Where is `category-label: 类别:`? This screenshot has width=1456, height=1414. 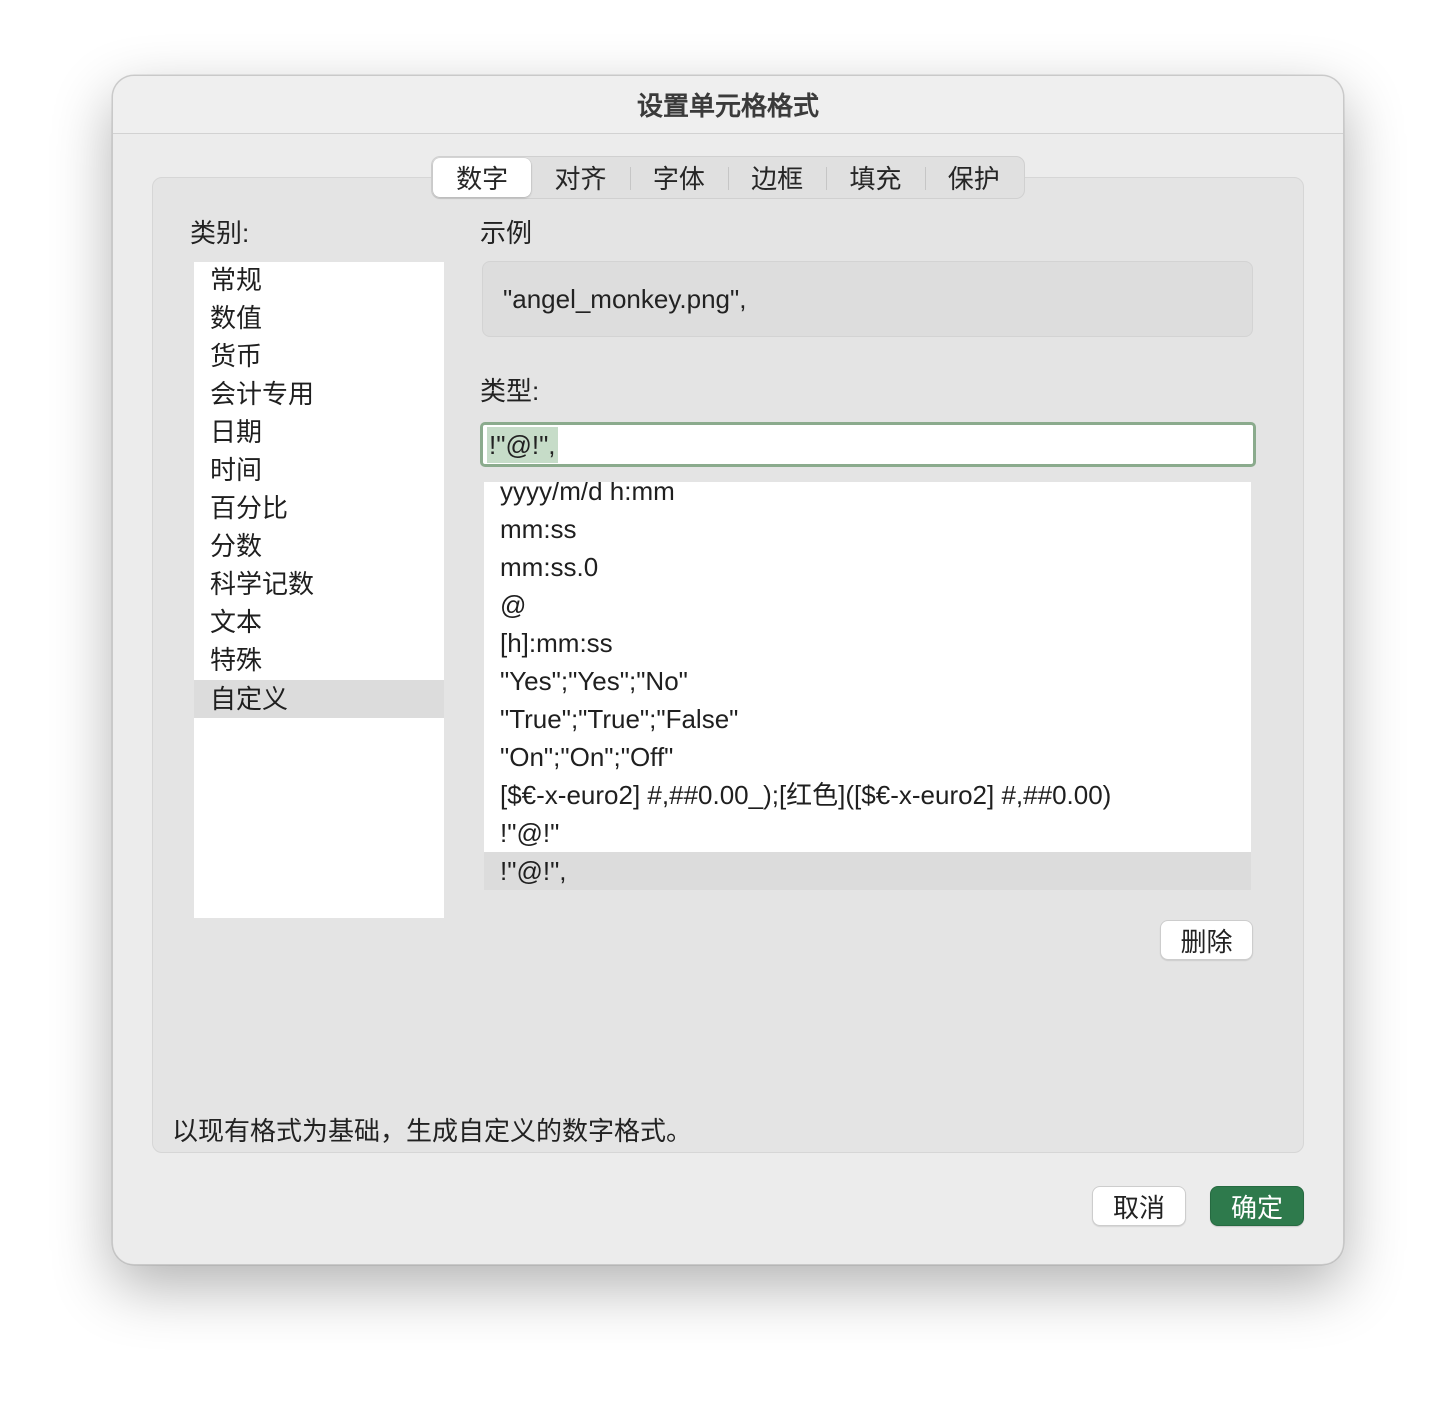
category-label: 类别: is located at coordinates (220, 233).